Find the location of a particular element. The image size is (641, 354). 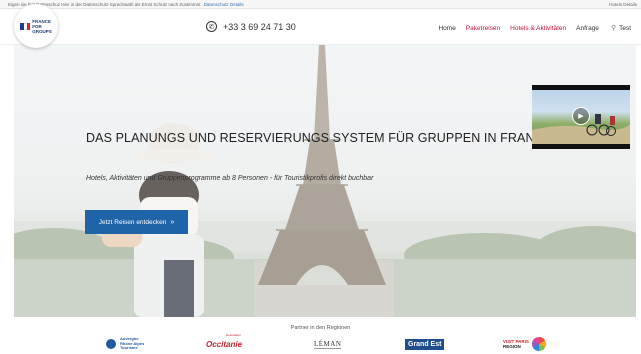

video-thumbnail: ▶ is located at coordinates (581, 117).